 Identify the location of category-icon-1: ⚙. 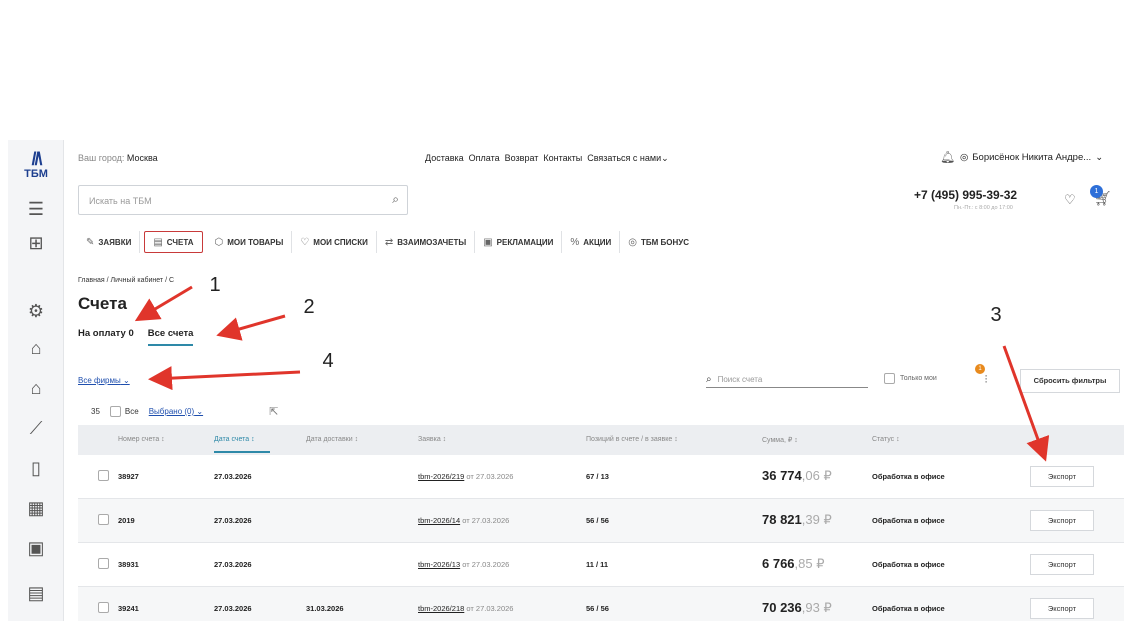
(36, 311).